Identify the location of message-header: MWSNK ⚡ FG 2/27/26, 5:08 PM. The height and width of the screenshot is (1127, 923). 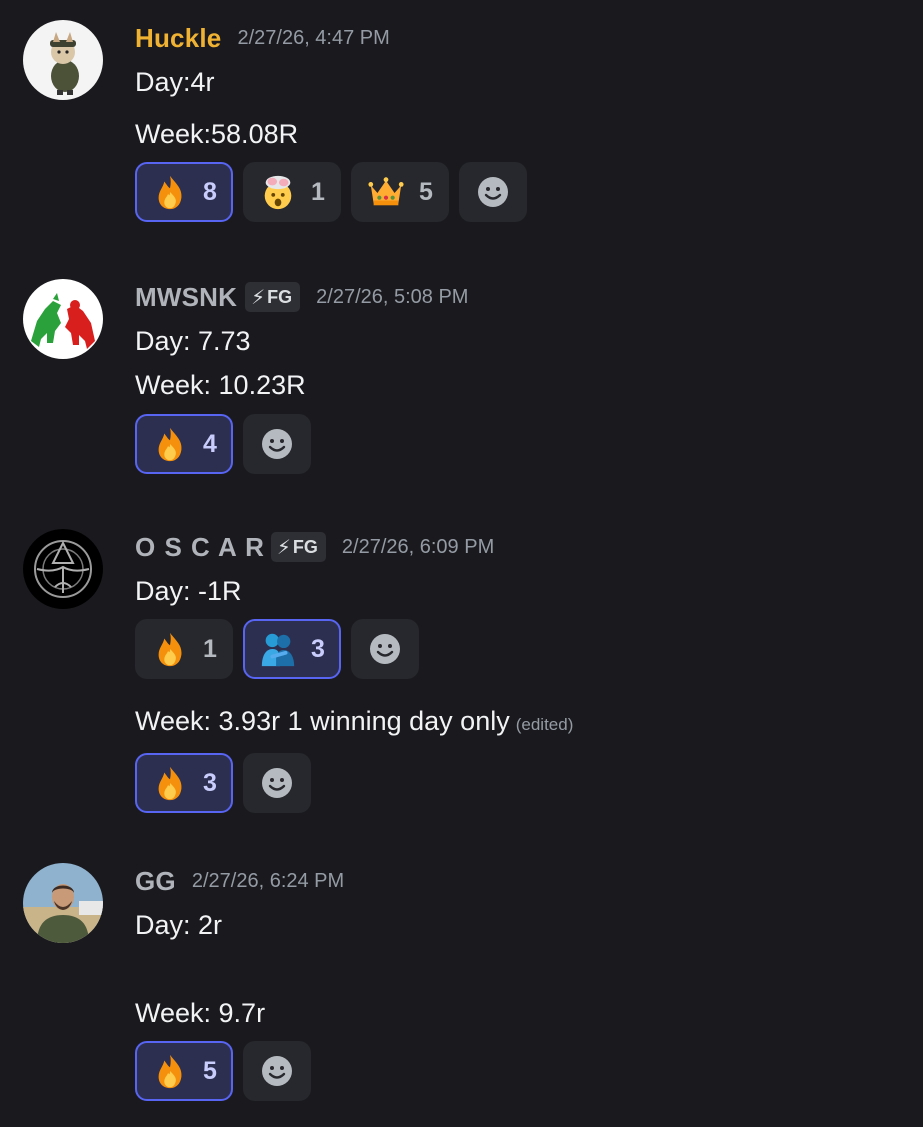
(519, 297).